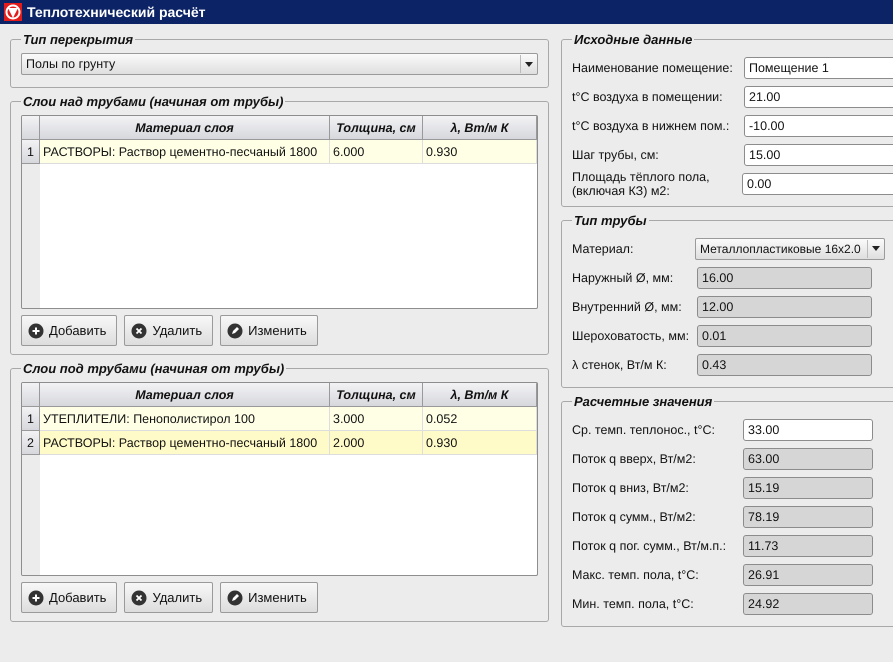 This screenshot has width=893, height=662. I want to click on field-label: λ стенок, Вт/м К:, so click(620, 365).